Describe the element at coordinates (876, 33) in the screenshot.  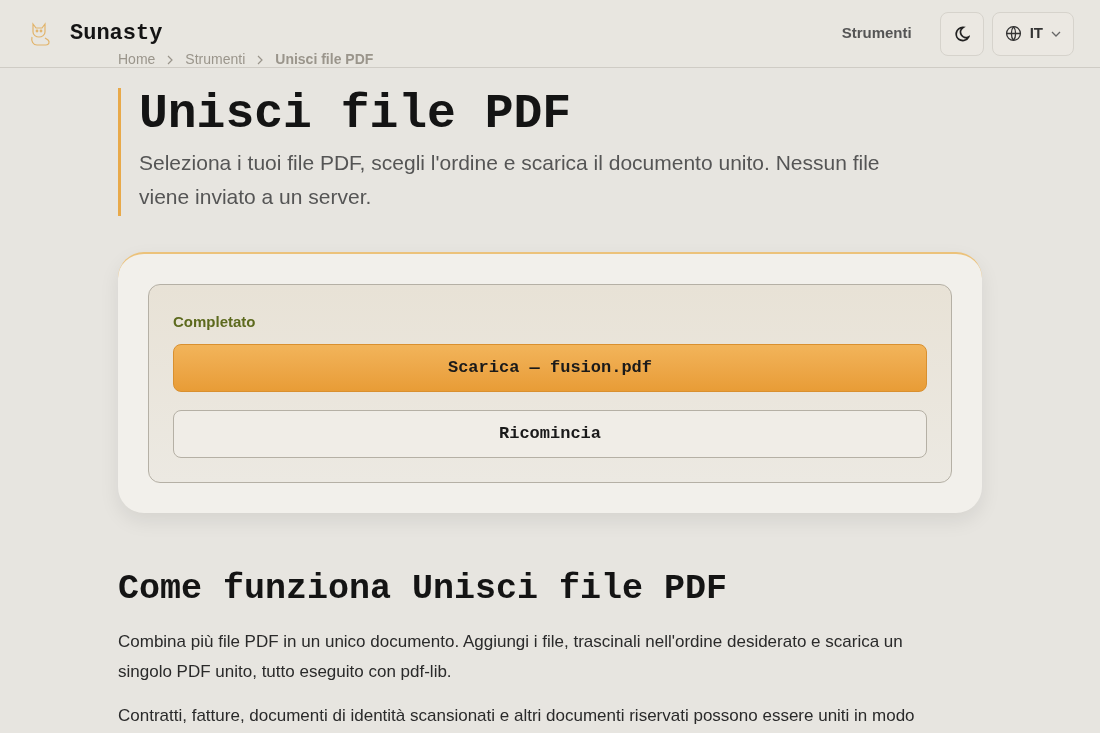
I see `nav-link: Strumenti` at that location.